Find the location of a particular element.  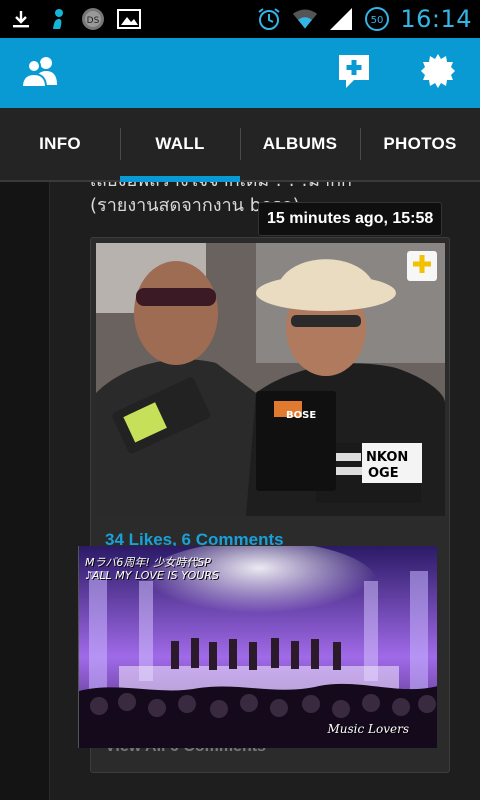

audio-app-icon: DS is located at coordinates (93, 19).